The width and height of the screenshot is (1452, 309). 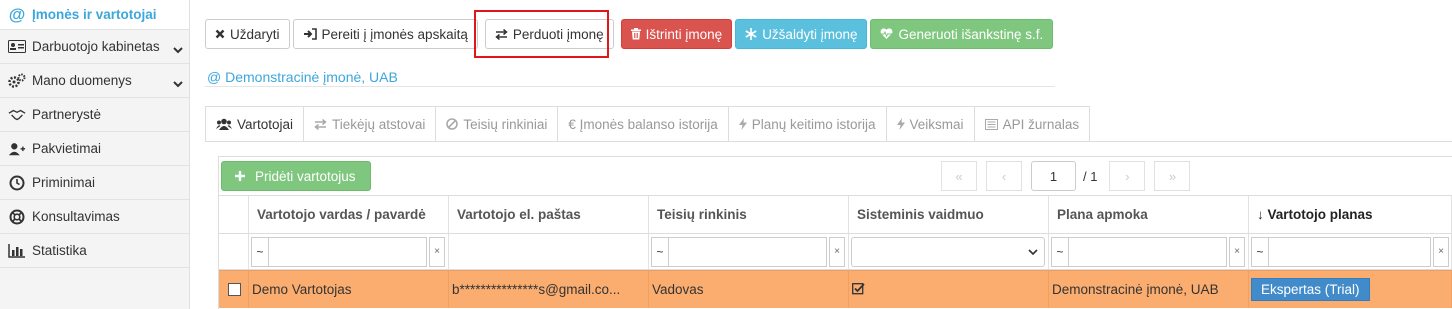 What do you see at coordinates (234, 214) in the screenshot?
I see `header-select` at bounding box center [234, 214].